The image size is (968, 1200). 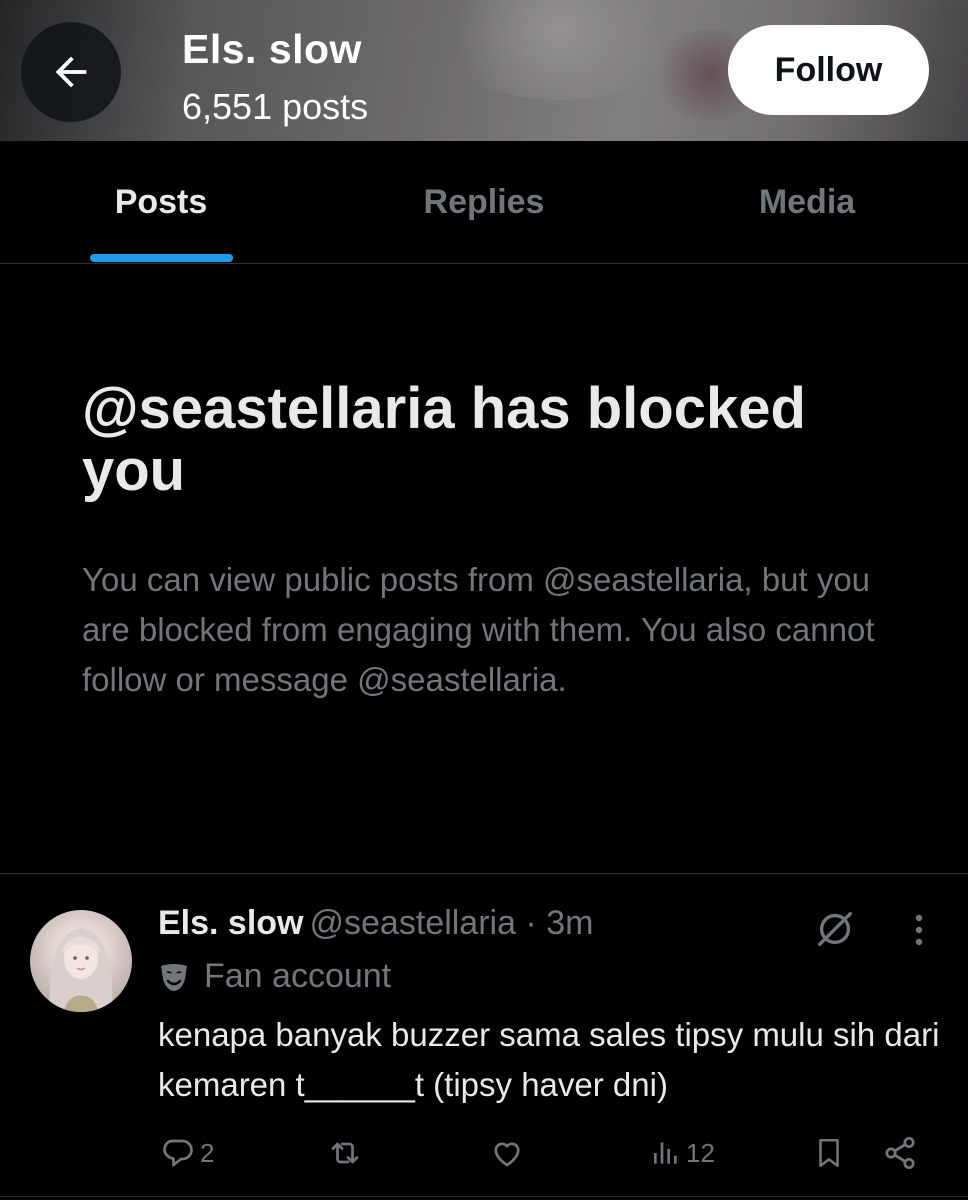 I want to click on fan-account-label: Fan account, so click(x=298, y=976).